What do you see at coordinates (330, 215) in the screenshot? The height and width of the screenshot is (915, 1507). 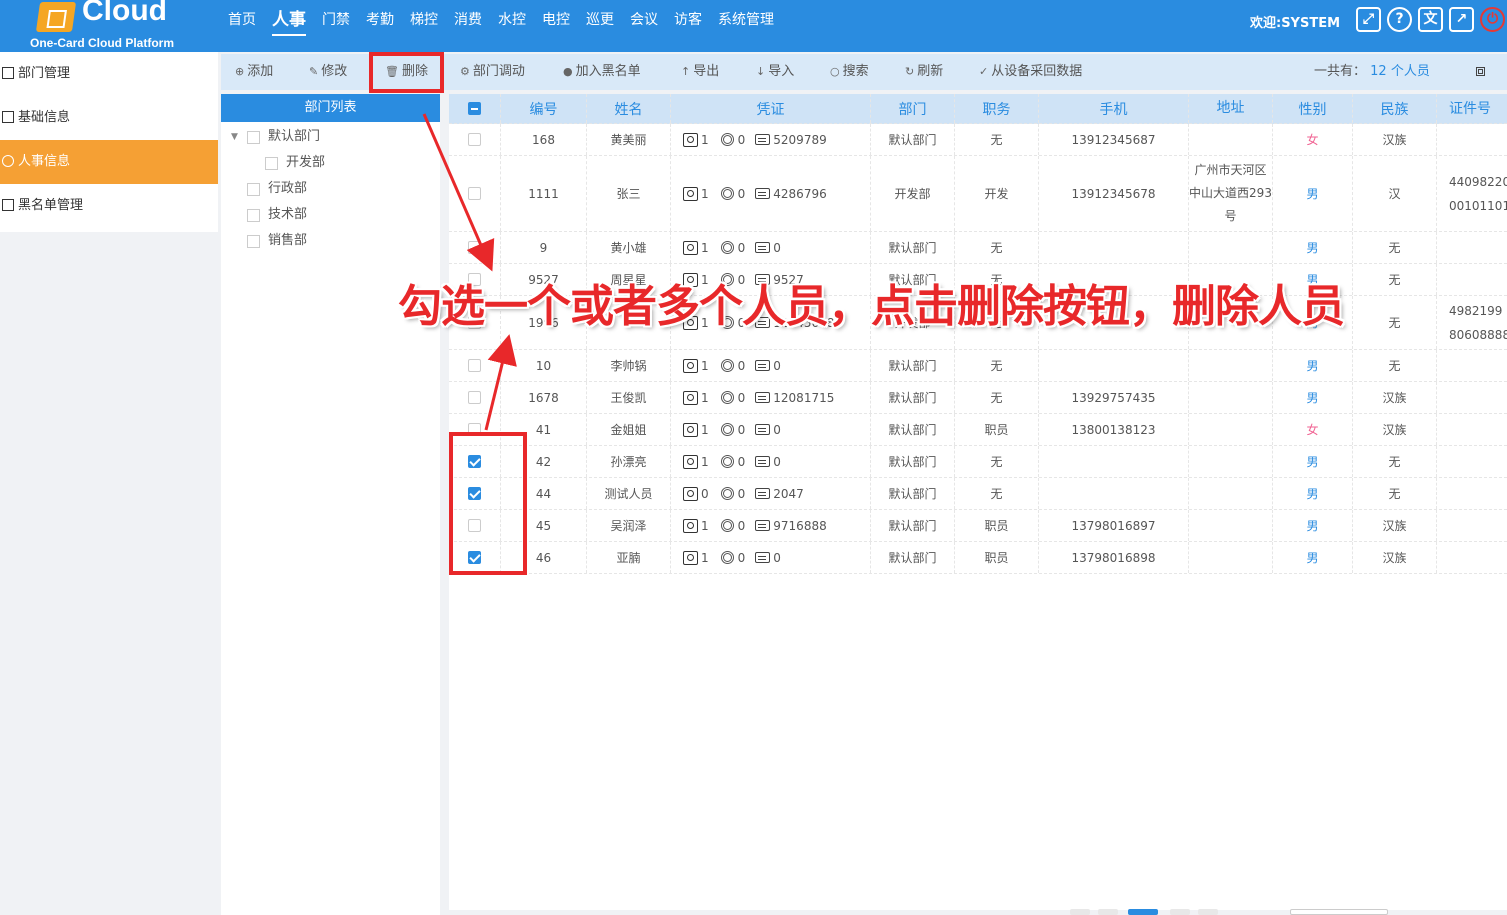 I see `tree-node: 技术部` at bounding box center [330, 215].